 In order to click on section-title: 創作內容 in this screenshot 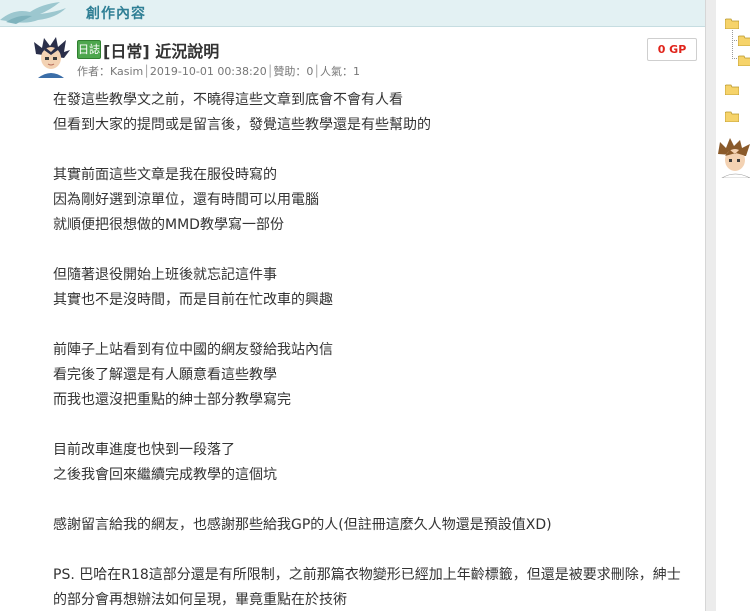, I will do `click(116, 14)`.